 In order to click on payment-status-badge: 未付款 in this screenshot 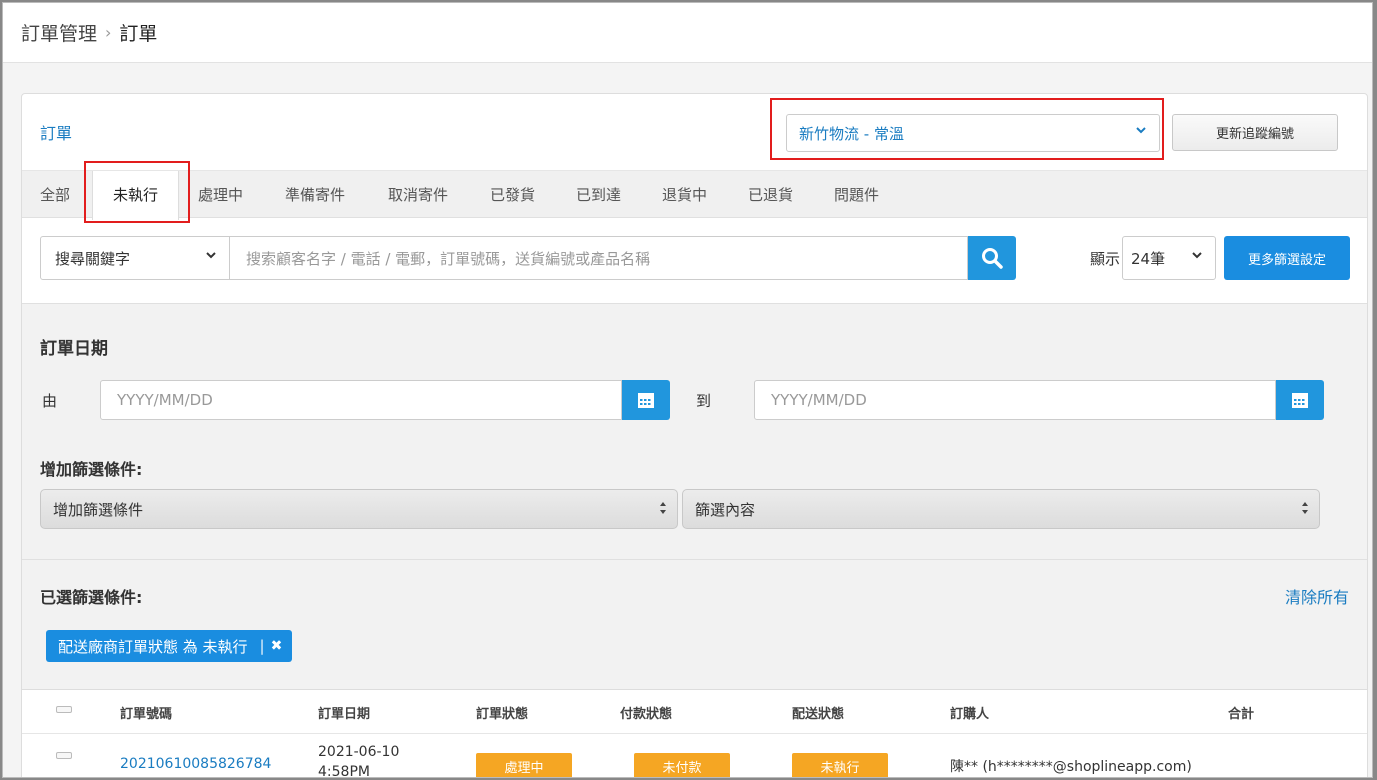, I will do `click(682, 765)`.